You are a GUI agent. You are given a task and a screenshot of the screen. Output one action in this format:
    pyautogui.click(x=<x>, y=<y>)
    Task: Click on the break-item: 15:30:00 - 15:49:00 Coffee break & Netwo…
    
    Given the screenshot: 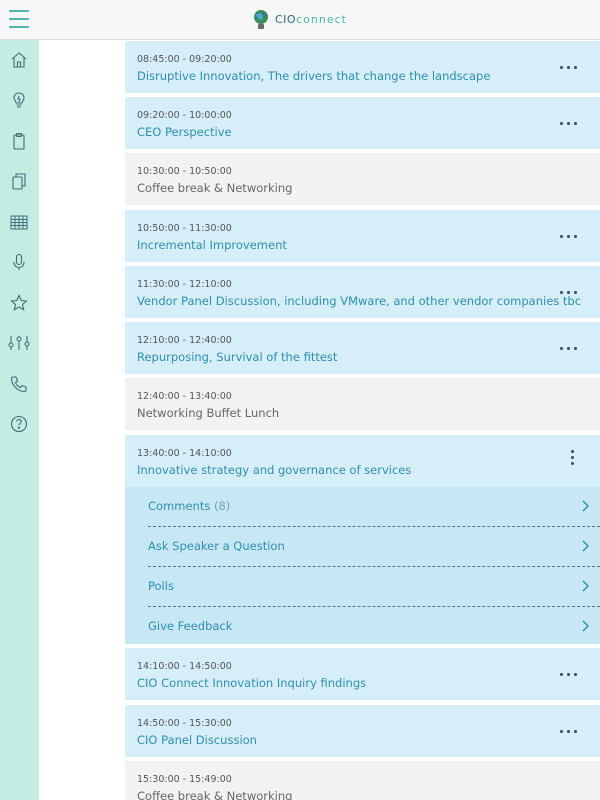 What is the action you would take?
    pyautogui.click(x=362, y=780)
    